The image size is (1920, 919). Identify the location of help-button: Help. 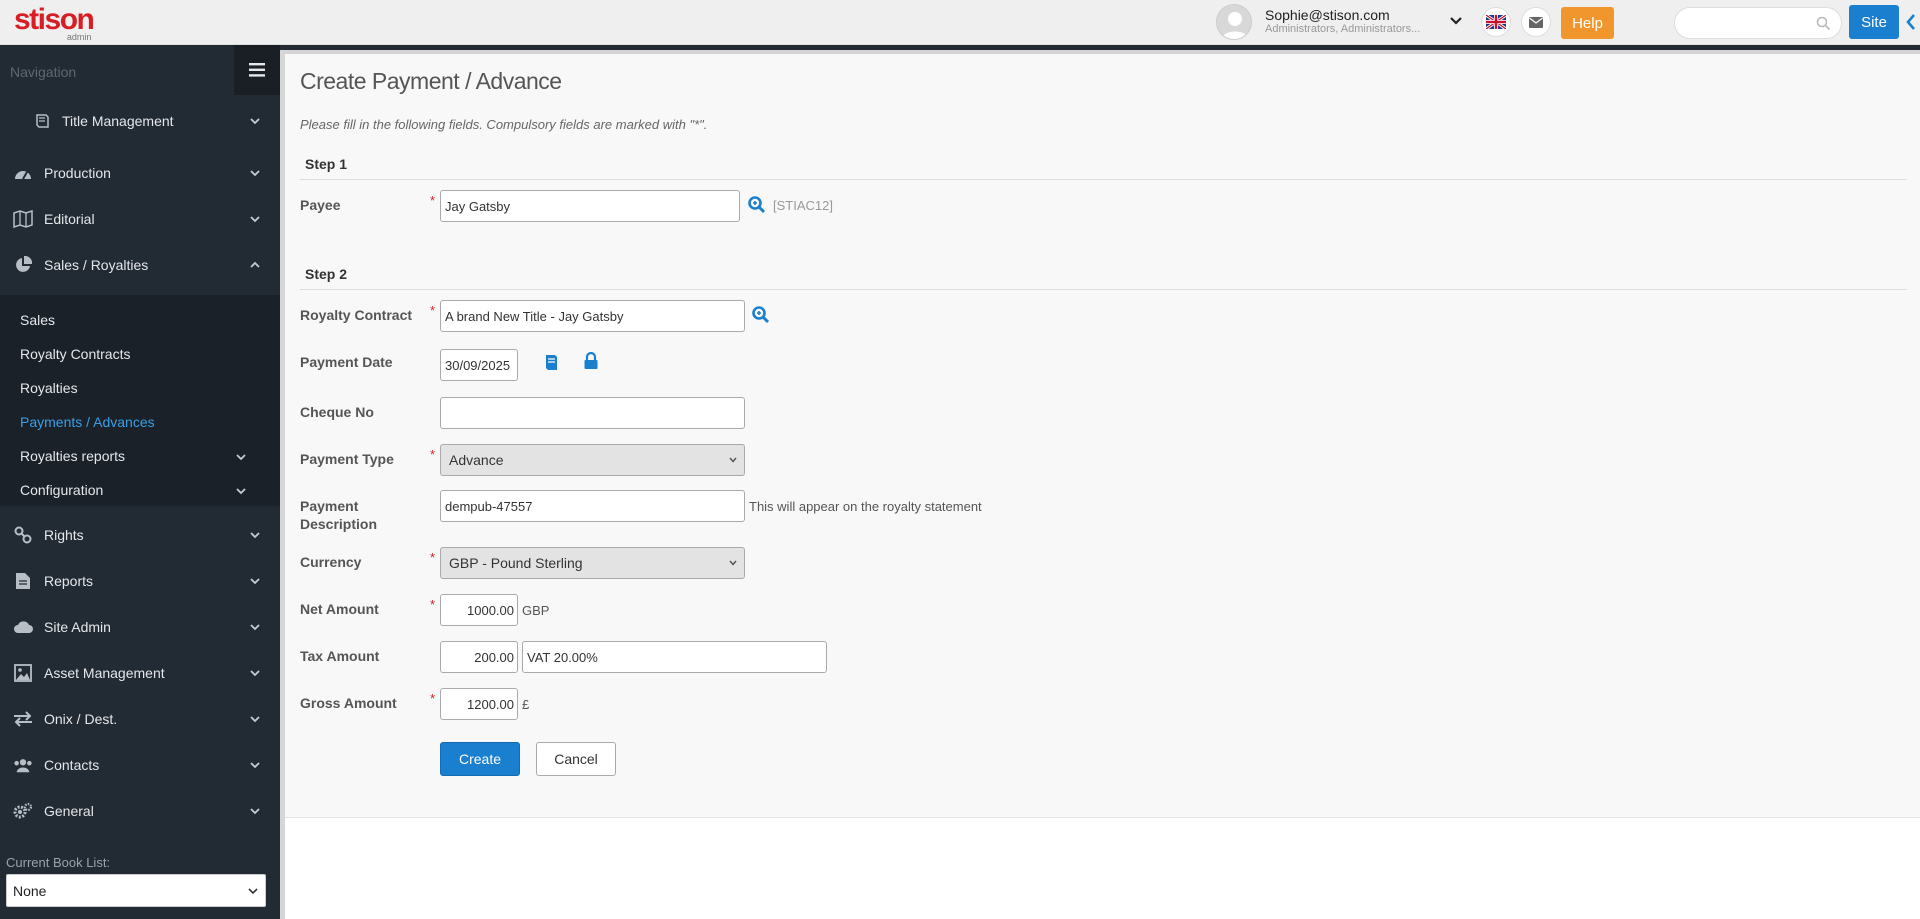
(1587, 23).